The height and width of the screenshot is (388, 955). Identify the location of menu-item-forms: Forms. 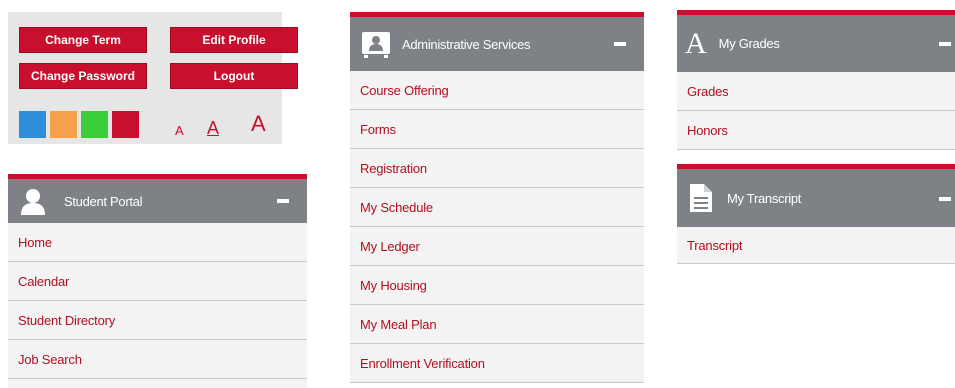
(497, 129).